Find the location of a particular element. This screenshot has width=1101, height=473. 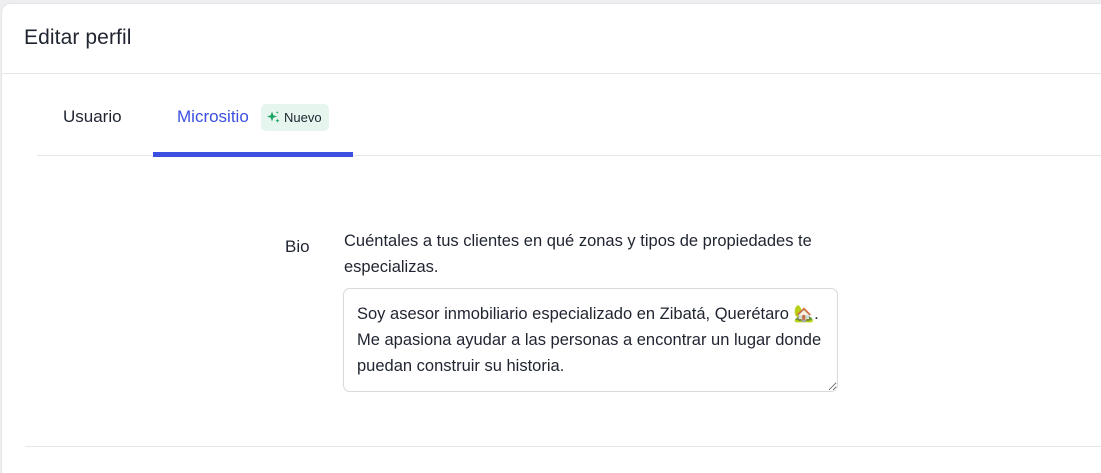

footer-divider is located at coordinates (563, 446).